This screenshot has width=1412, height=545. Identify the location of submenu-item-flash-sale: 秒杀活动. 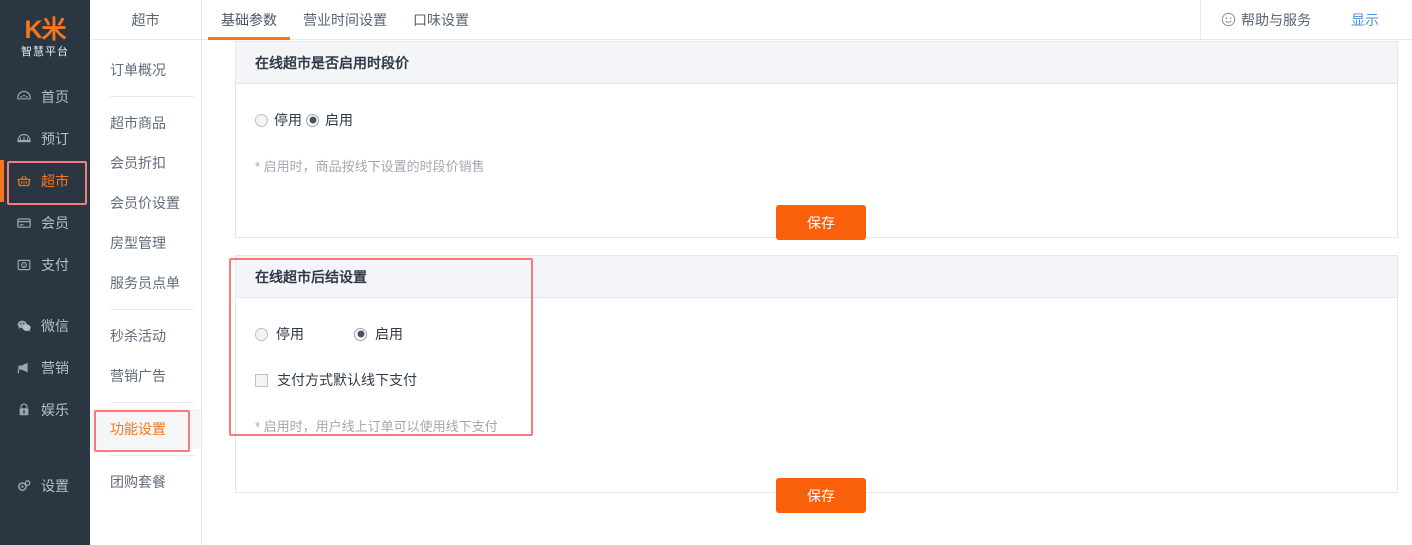
(145, 336).